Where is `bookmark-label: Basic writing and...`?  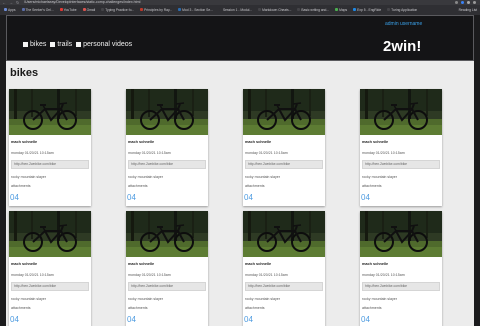
bookmark-label: Basic writing and... is located at coordinates (315, 9).